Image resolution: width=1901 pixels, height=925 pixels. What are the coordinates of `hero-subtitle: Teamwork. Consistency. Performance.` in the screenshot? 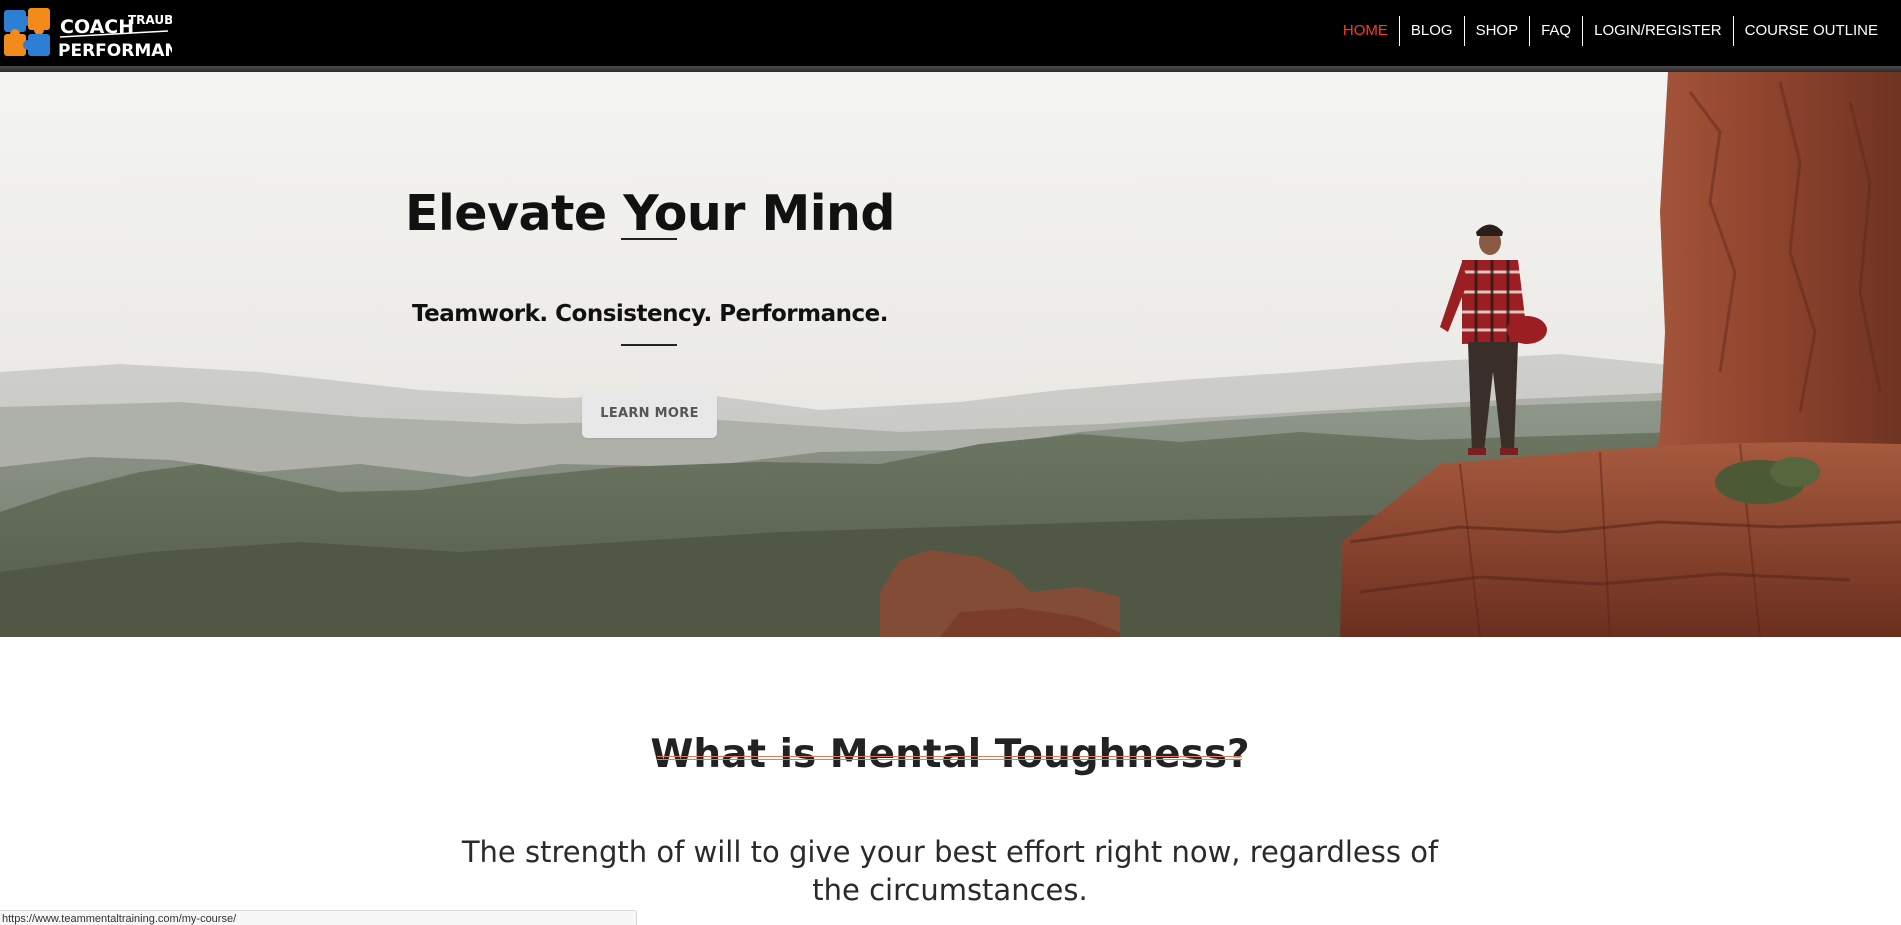 It's located at (650, 314).